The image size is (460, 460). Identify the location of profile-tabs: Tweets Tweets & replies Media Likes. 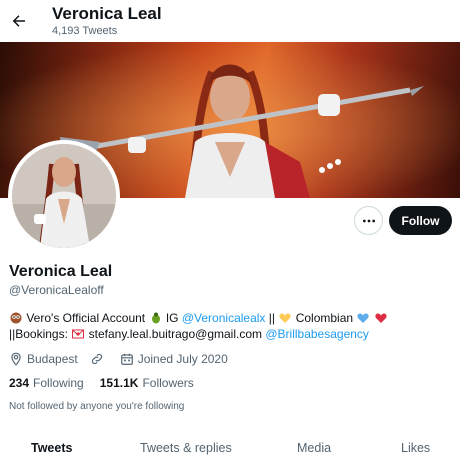
(230, 444).